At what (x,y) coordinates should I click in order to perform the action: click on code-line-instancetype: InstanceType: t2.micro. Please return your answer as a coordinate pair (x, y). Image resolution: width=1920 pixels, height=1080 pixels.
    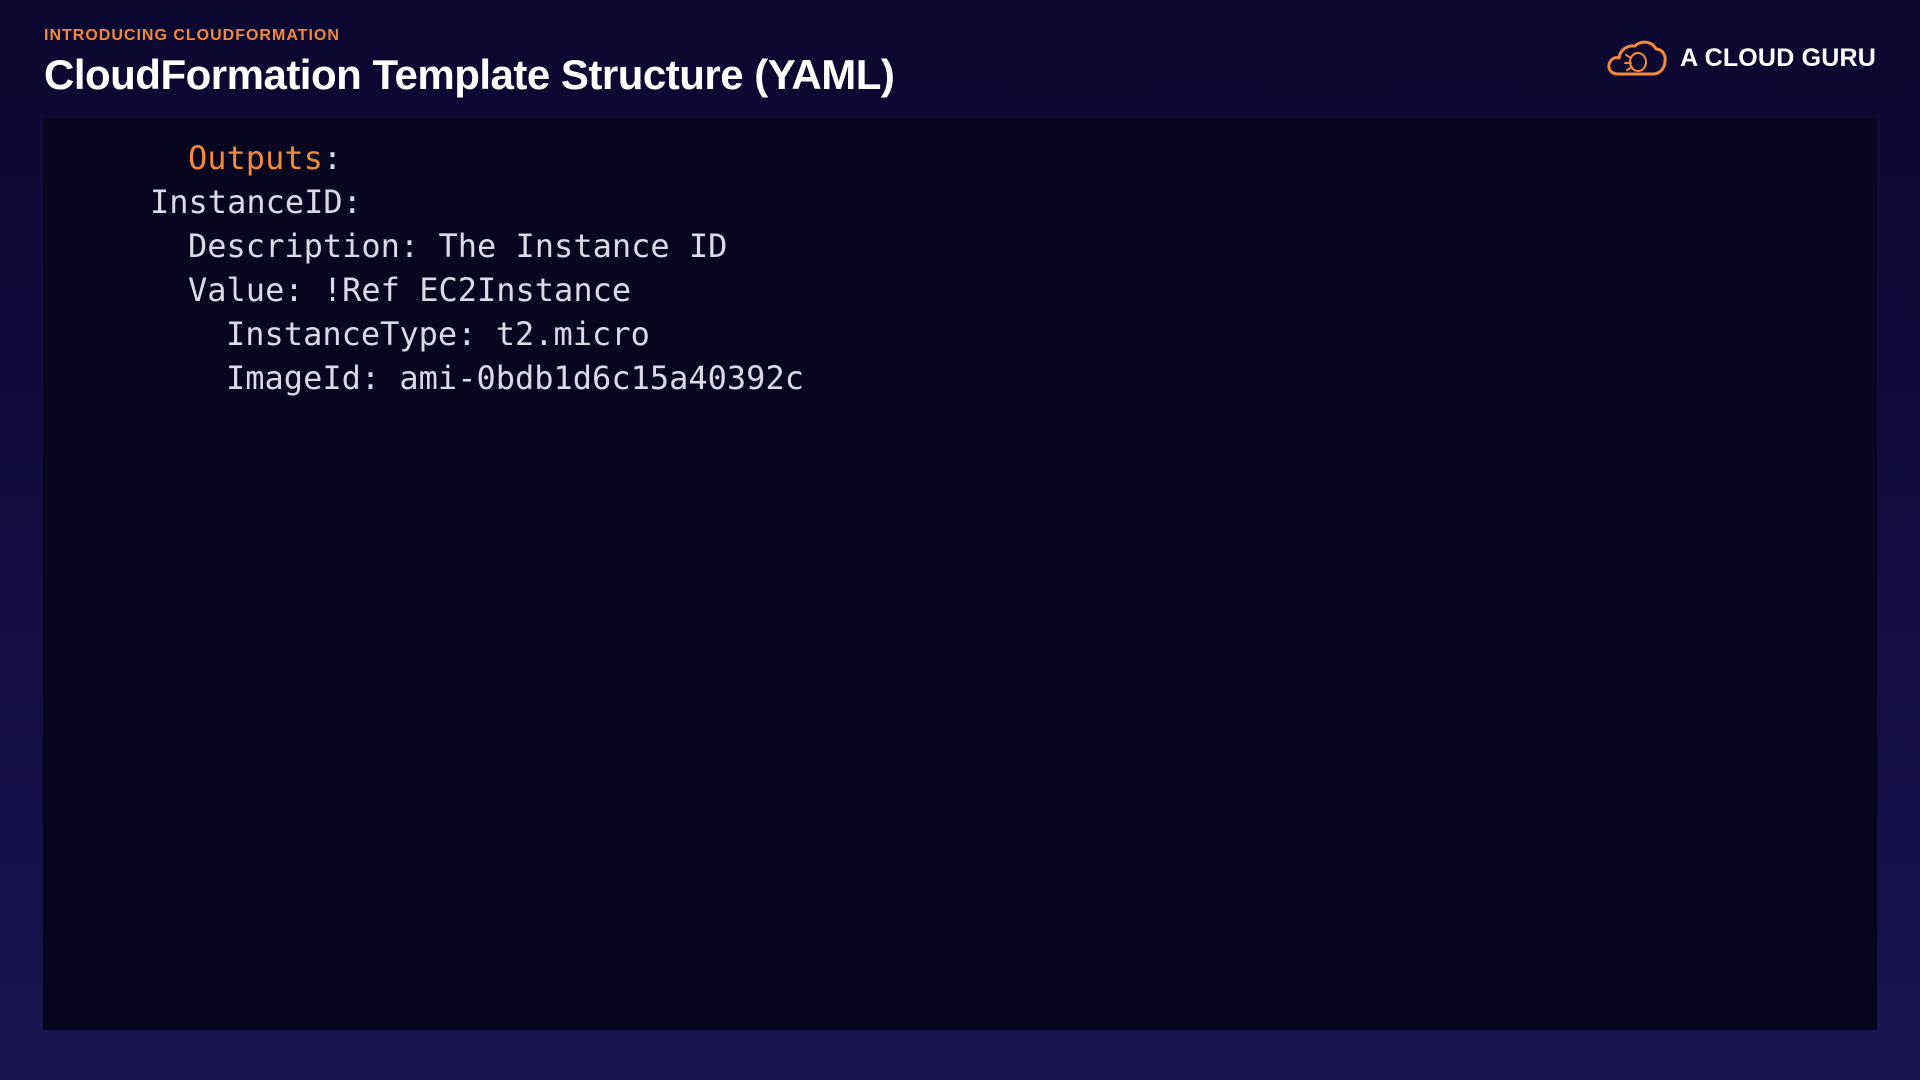
    Looking at the image, I should click on (438, 334).